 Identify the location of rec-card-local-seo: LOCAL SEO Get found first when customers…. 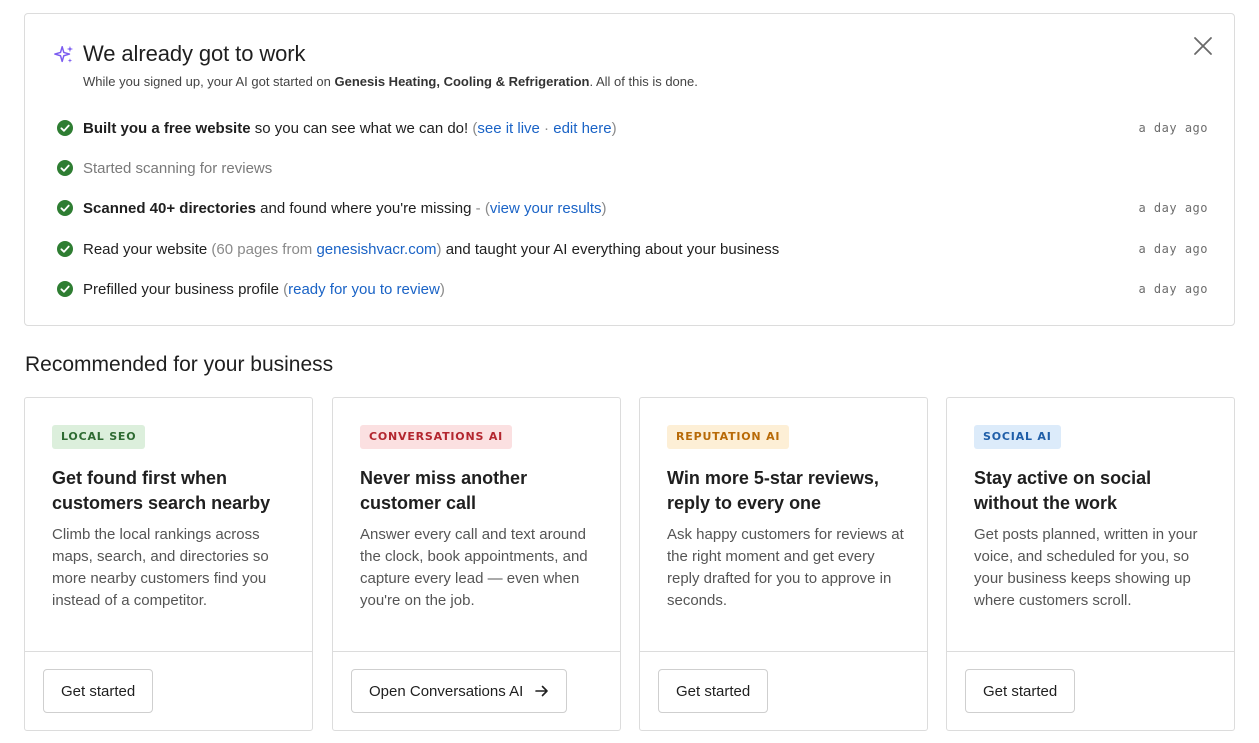
(168, 564).